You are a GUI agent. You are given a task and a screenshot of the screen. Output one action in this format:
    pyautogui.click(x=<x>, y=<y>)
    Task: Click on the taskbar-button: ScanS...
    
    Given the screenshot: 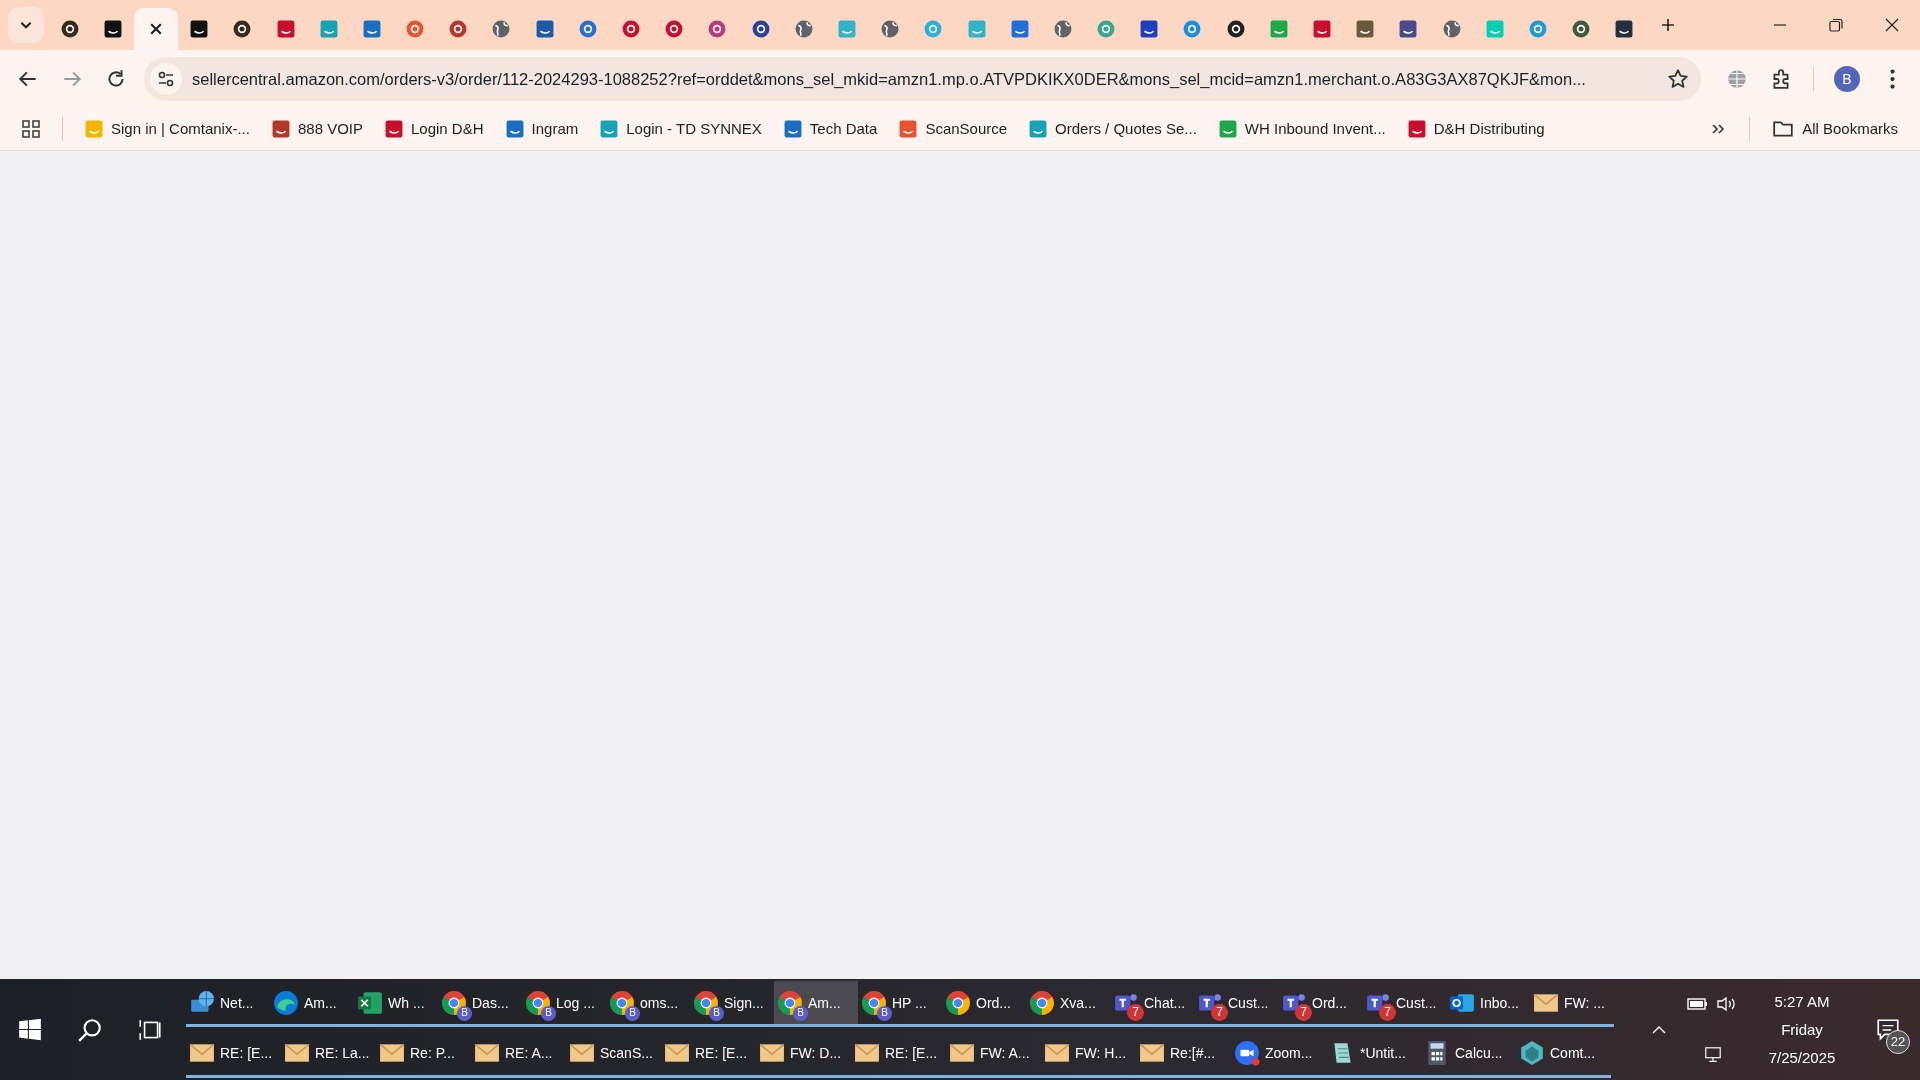 What is the action you would take?
    pyautogui.click(x=613, y=1054)
    